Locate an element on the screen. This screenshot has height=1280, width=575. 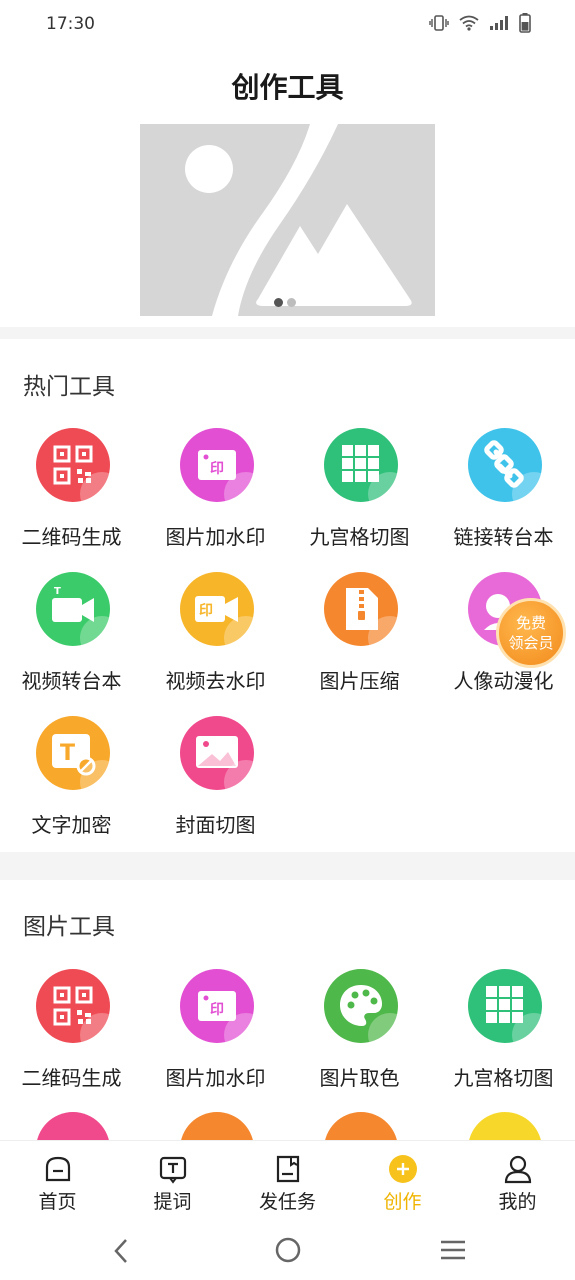
tool-label: 封面切图 is located at coordinates (215, 825).